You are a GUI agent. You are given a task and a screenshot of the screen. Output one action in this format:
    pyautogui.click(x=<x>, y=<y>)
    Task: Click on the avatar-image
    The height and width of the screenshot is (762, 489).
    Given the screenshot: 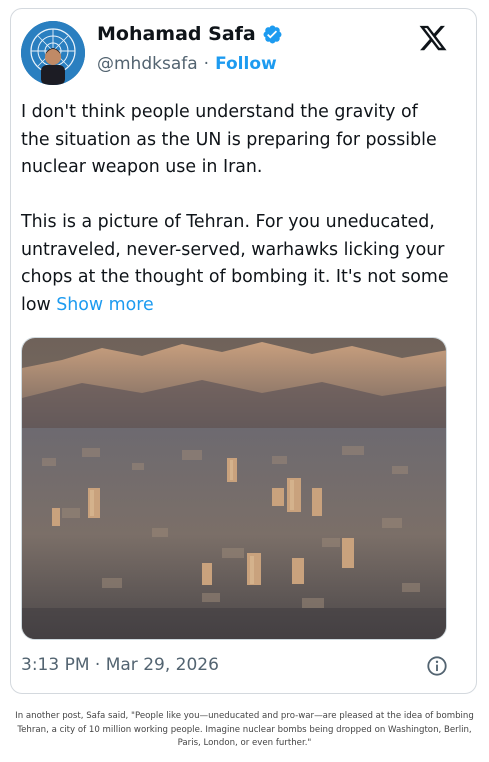 What is the action you would take?
    pyautogui.click(x=53, y=53)
    